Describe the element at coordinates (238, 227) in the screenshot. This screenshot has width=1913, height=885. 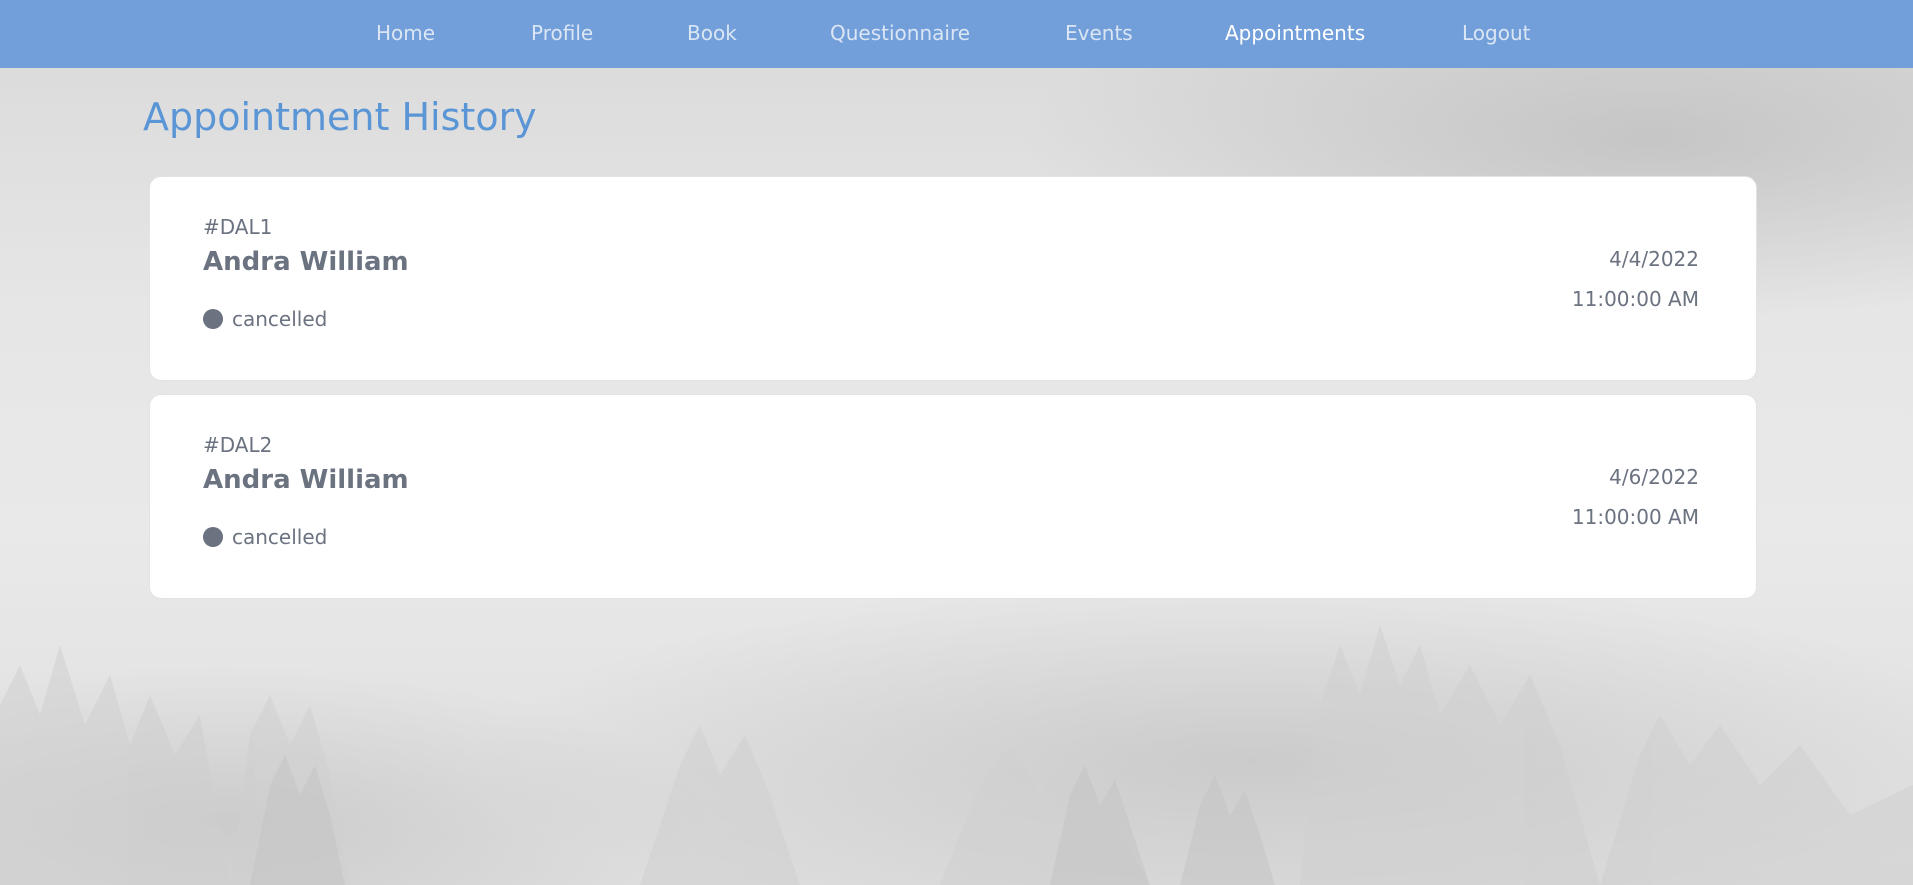
I see `appointment-id: #DAL1` at that location.